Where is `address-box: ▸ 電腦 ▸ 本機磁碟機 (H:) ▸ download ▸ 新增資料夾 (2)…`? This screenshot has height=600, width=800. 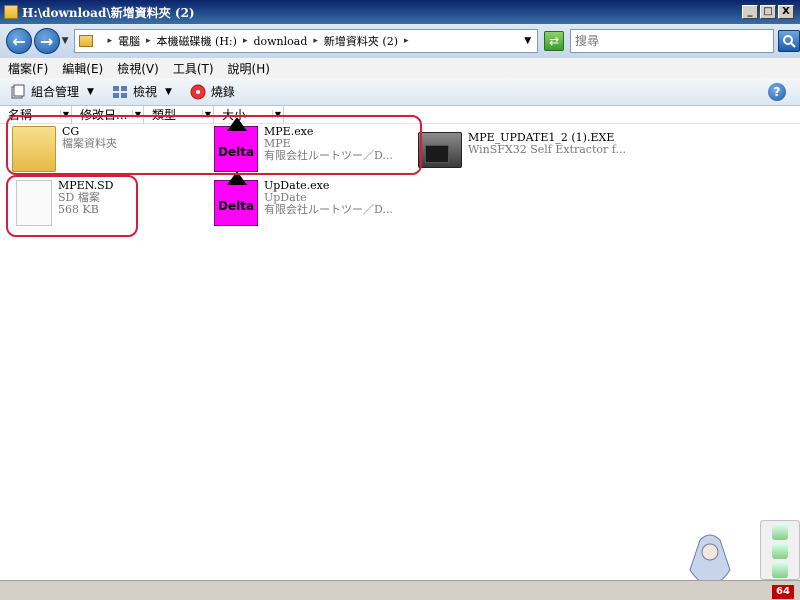 address-box: ▸ 電腦 ▸ 本機磁碟機 (H:) ▸ download ▸ 新增資料夾 (2)… is located at coordinates (306, 41).